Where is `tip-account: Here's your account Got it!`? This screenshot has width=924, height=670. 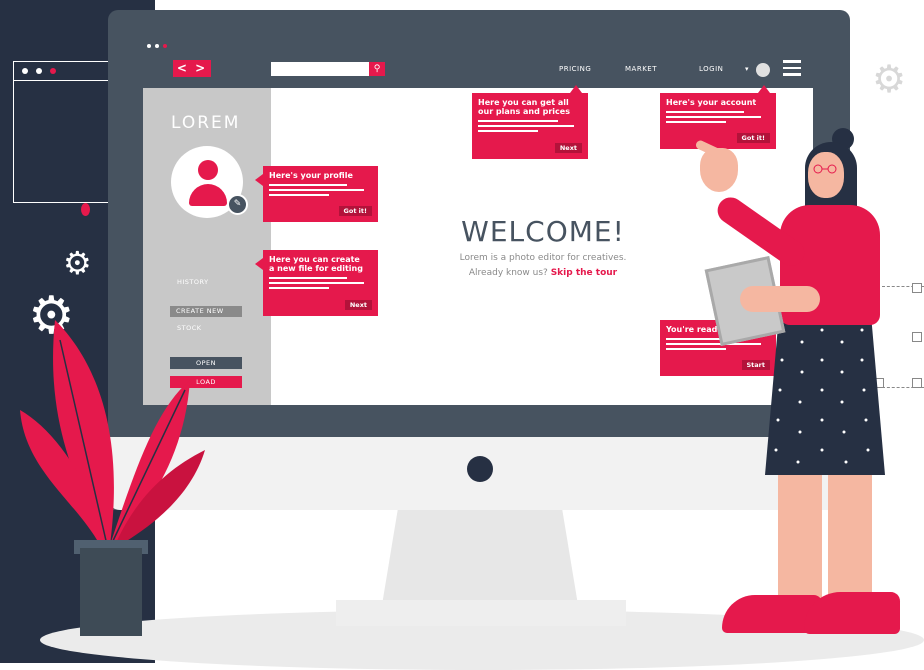
tip-account: Here's your account Got it! is located at coordinates (718, 117).